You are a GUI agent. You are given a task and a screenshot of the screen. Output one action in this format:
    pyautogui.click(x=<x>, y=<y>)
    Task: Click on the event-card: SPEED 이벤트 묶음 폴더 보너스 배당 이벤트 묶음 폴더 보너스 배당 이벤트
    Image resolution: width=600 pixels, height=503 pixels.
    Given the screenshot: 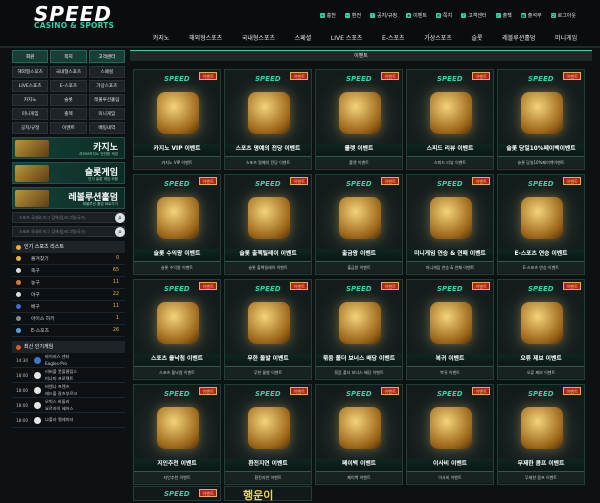 What is the action you would take?
    pyautogui.click(x=359, y=329)
    